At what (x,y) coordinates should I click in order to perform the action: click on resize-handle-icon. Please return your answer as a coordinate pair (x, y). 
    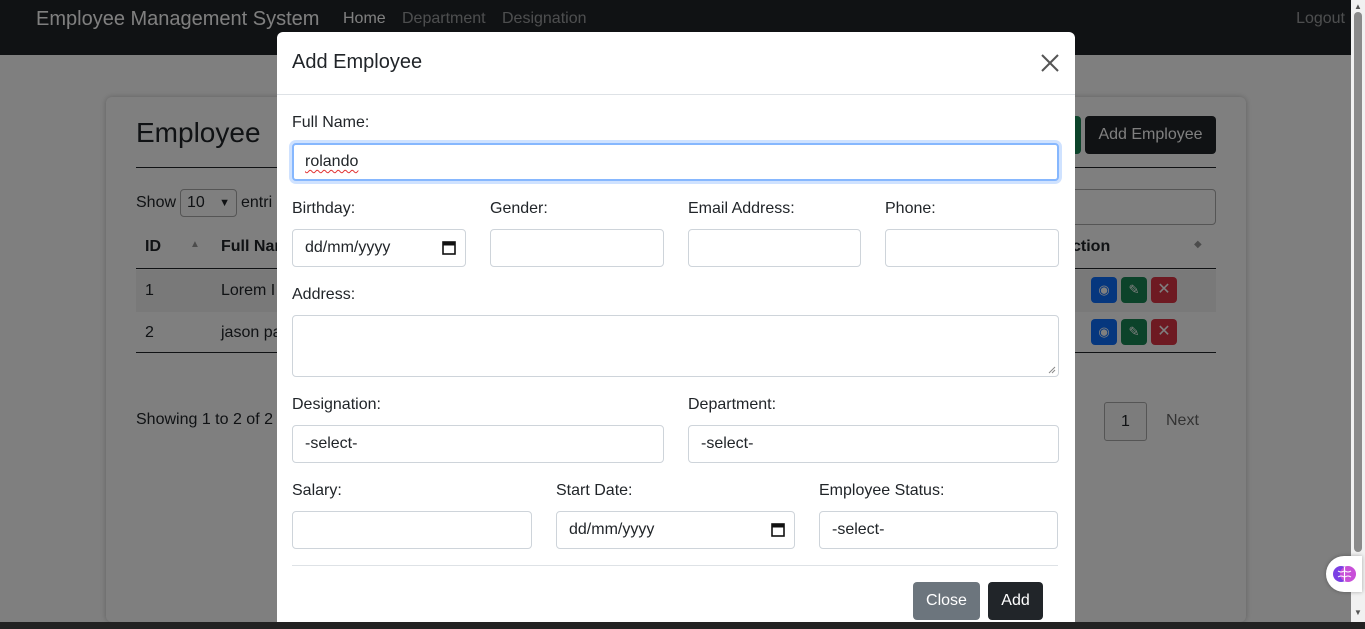
    Looking at the image, I should click on (1052, 370).